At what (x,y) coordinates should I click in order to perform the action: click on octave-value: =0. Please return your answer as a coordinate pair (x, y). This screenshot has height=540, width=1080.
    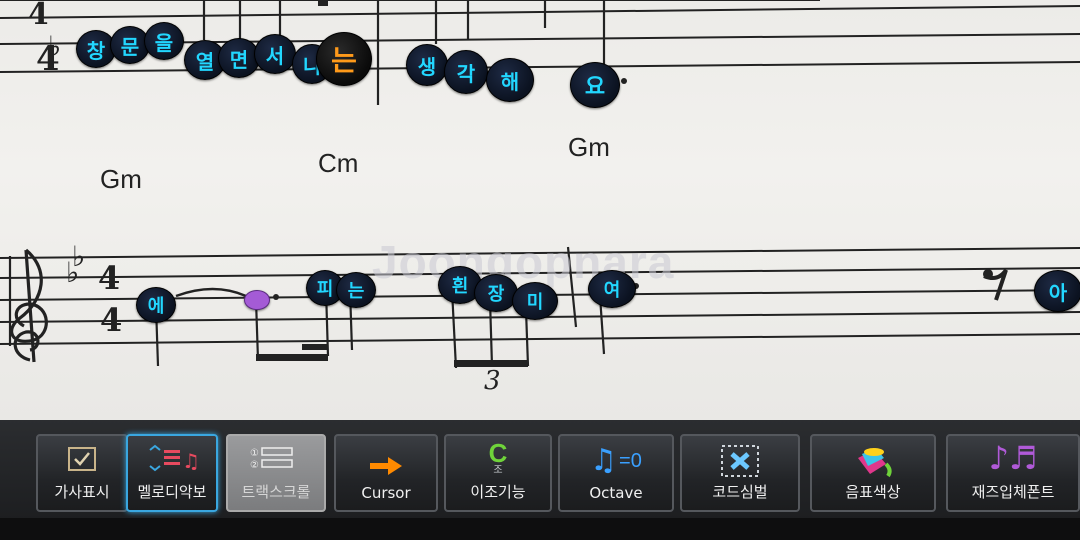
    Looking at the image, I should click on (630, 461).